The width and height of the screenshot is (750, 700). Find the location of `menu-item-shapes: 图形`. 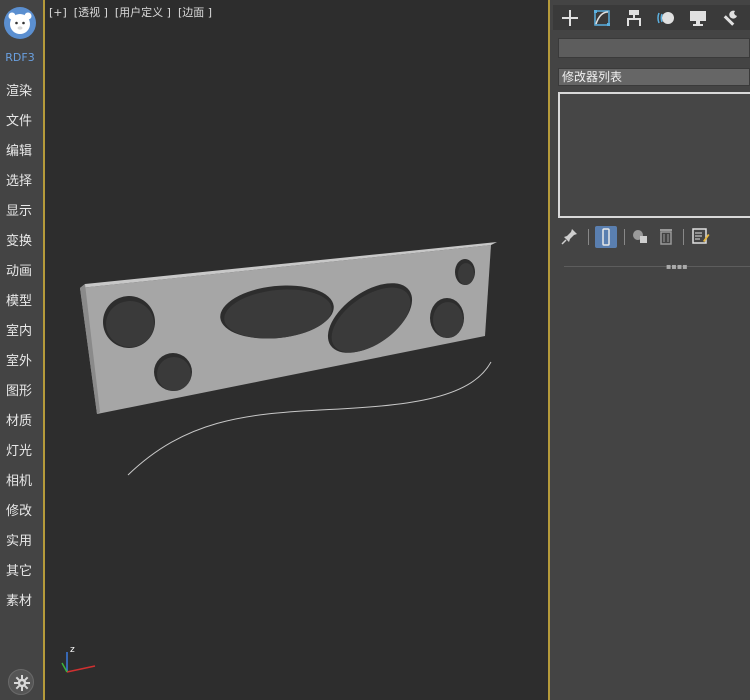

menu-item-shapes: 图形 is located at coordinates (19, 389).